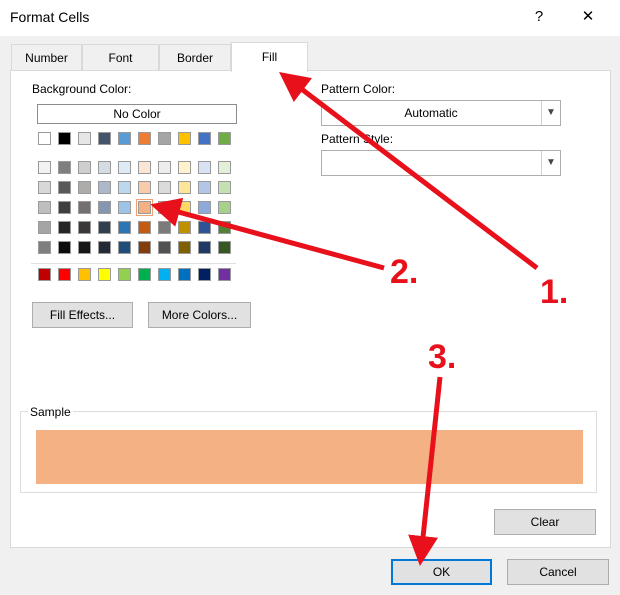  What do you see at coordinates (82, 89) in the screenshot?
I see `background-color-label: Background Color:` at bounding box center [82, 89].